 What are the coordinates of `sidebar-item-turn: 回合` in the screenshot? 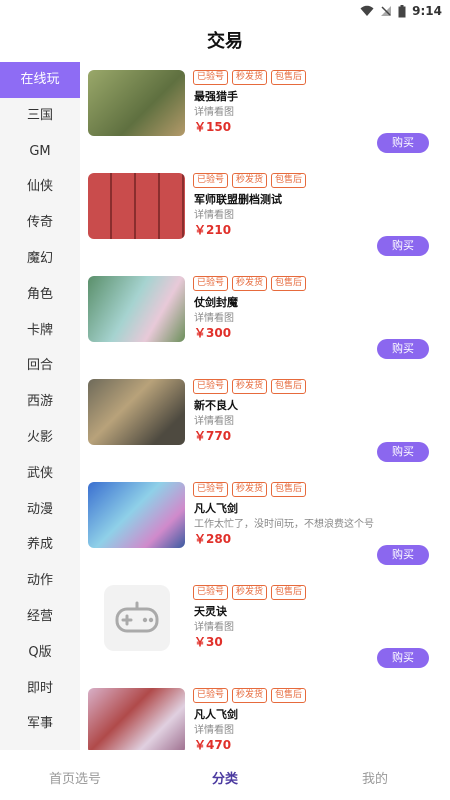 It's located at (40, 366).